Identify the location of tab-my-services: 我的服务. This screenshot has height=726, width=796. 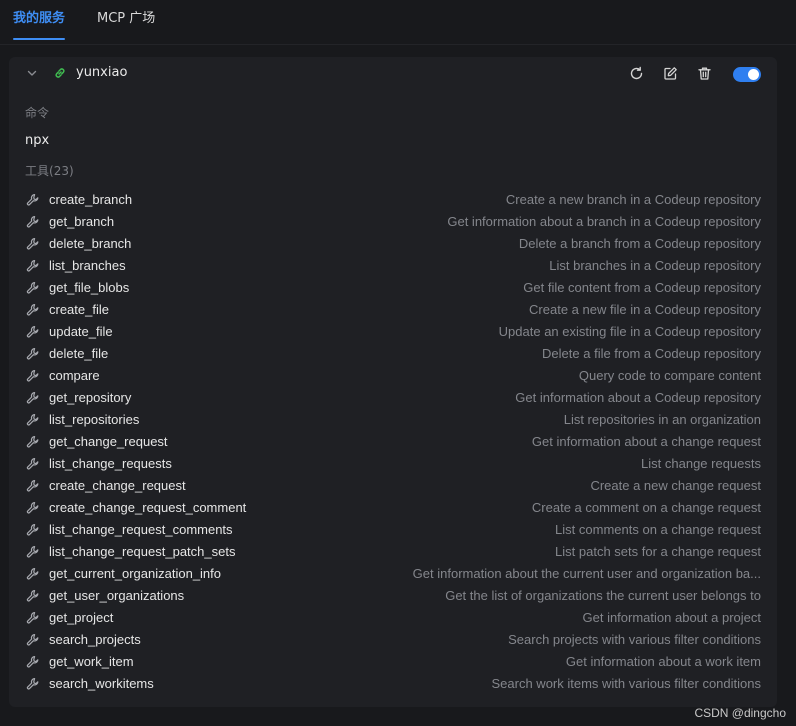
(39, 21).